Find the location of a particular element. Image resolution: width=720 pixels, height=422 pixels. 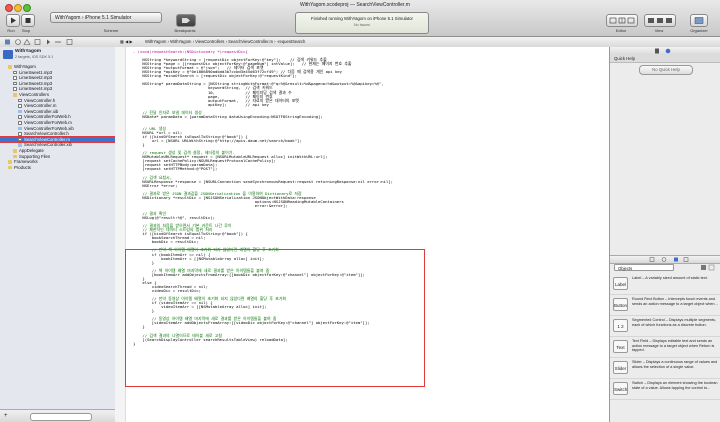

breadcrumb-item-method: -requestSearch is located at coordinates (291, 41).